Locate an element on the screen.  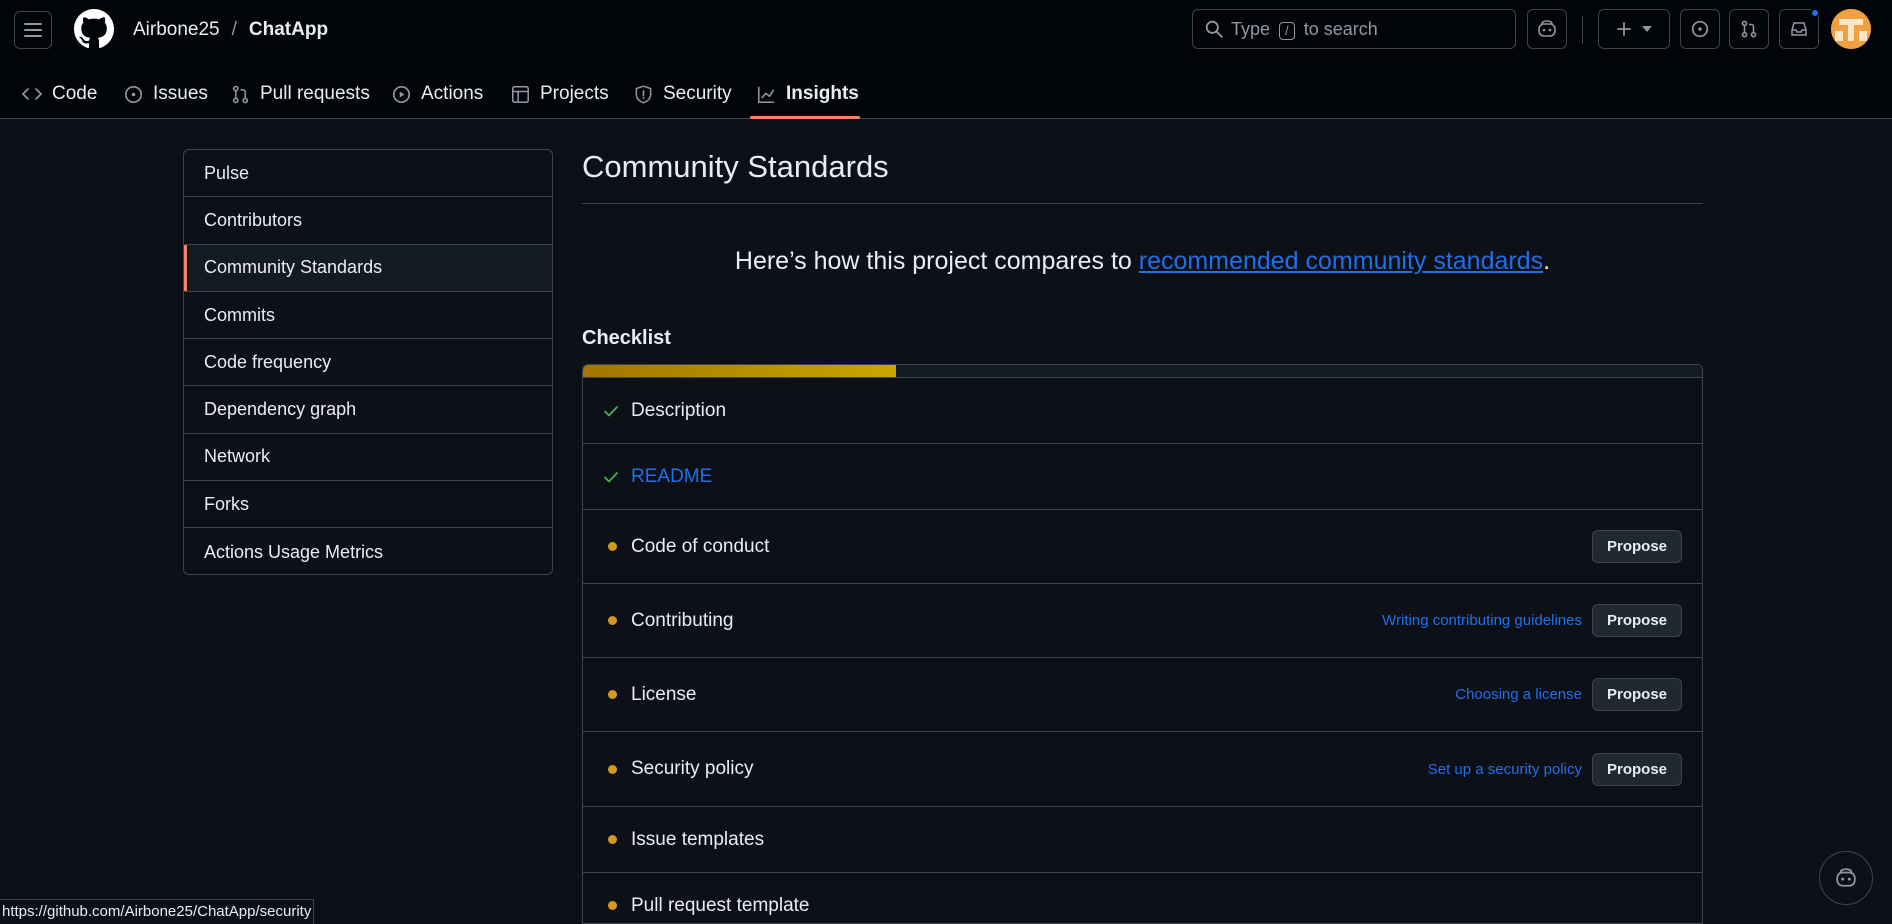
plus-icon is located at coordinates (1624, 29).